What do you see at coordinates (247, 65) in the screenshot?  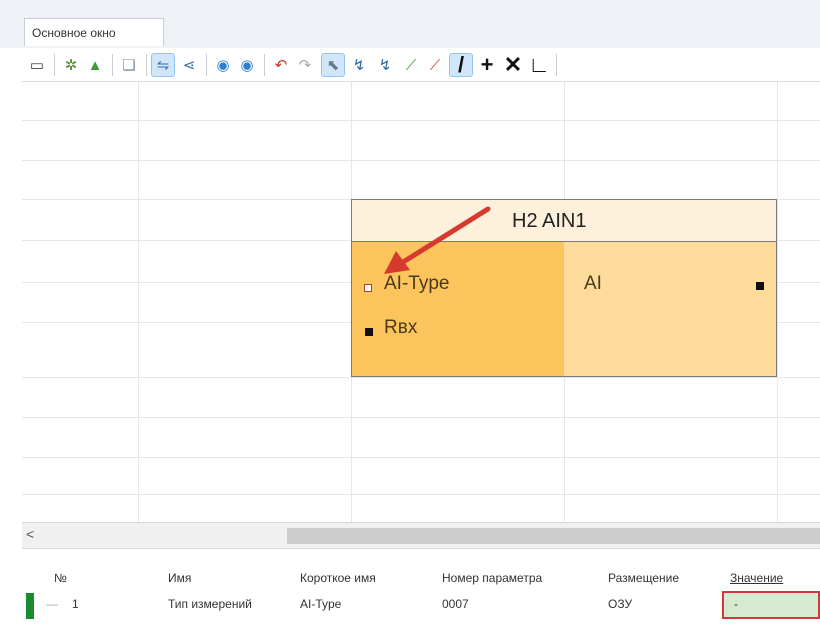 I see `circle-right-icon: ◉` at bounding box center [247, 65].